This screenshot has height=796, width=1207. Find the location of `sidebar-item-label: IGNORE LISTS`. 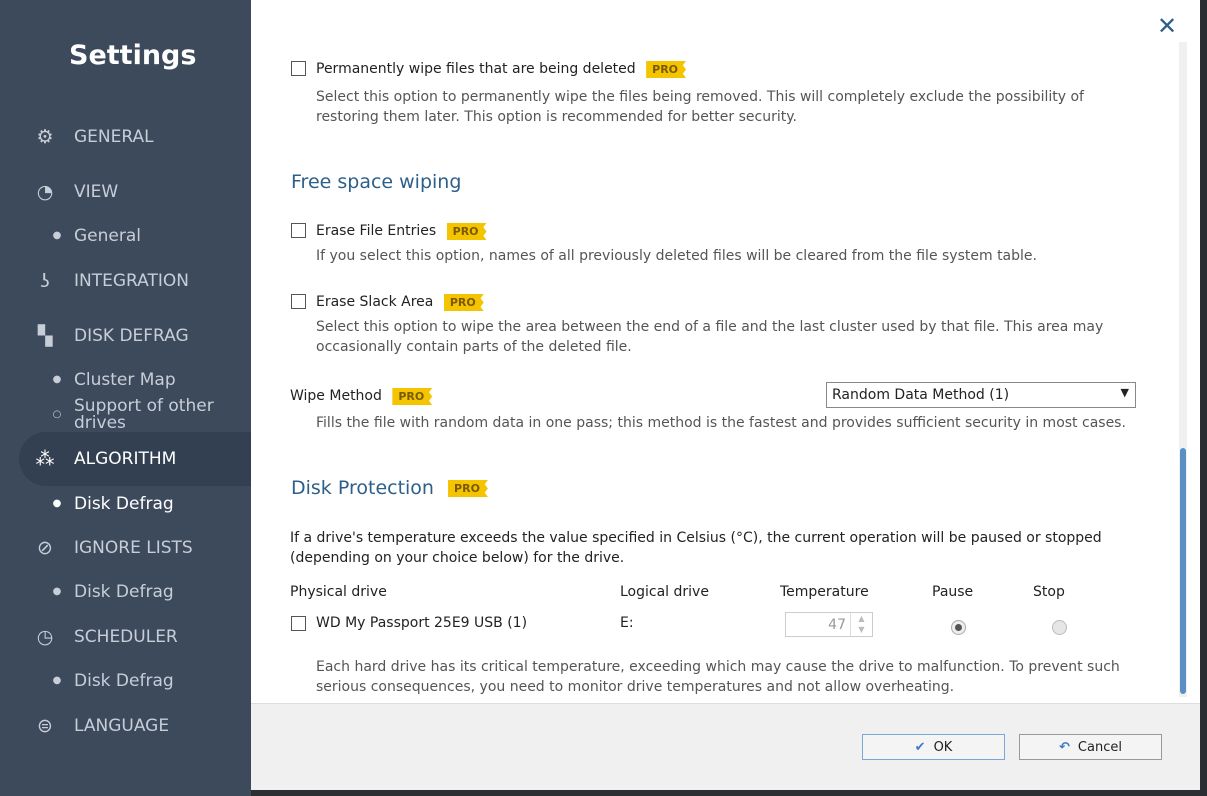

sidebar-item-label: IGNORE LISTS is located at coordinates (133, 548).